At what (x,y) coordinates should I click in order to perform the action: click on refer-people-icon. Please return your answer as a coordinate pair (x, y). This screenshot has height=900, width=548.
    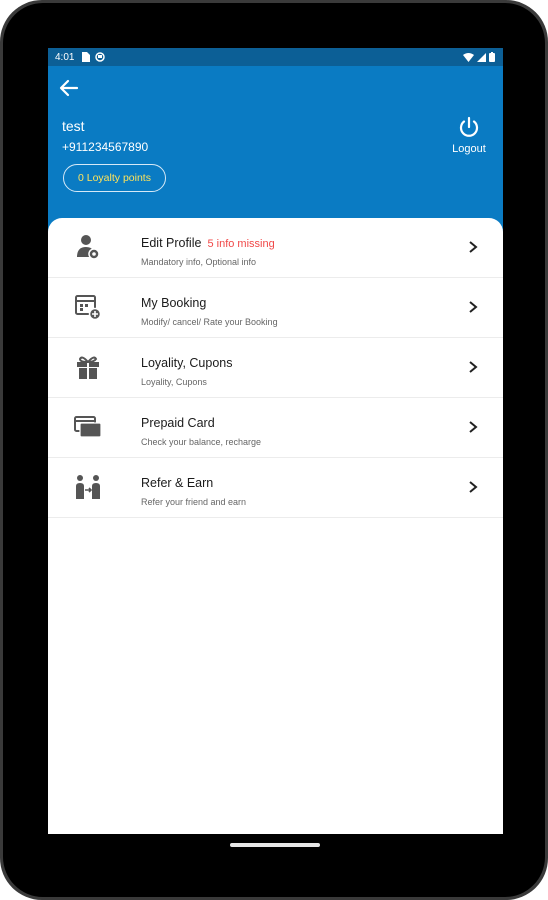
    Looking at the image, I should click on (88, 487).